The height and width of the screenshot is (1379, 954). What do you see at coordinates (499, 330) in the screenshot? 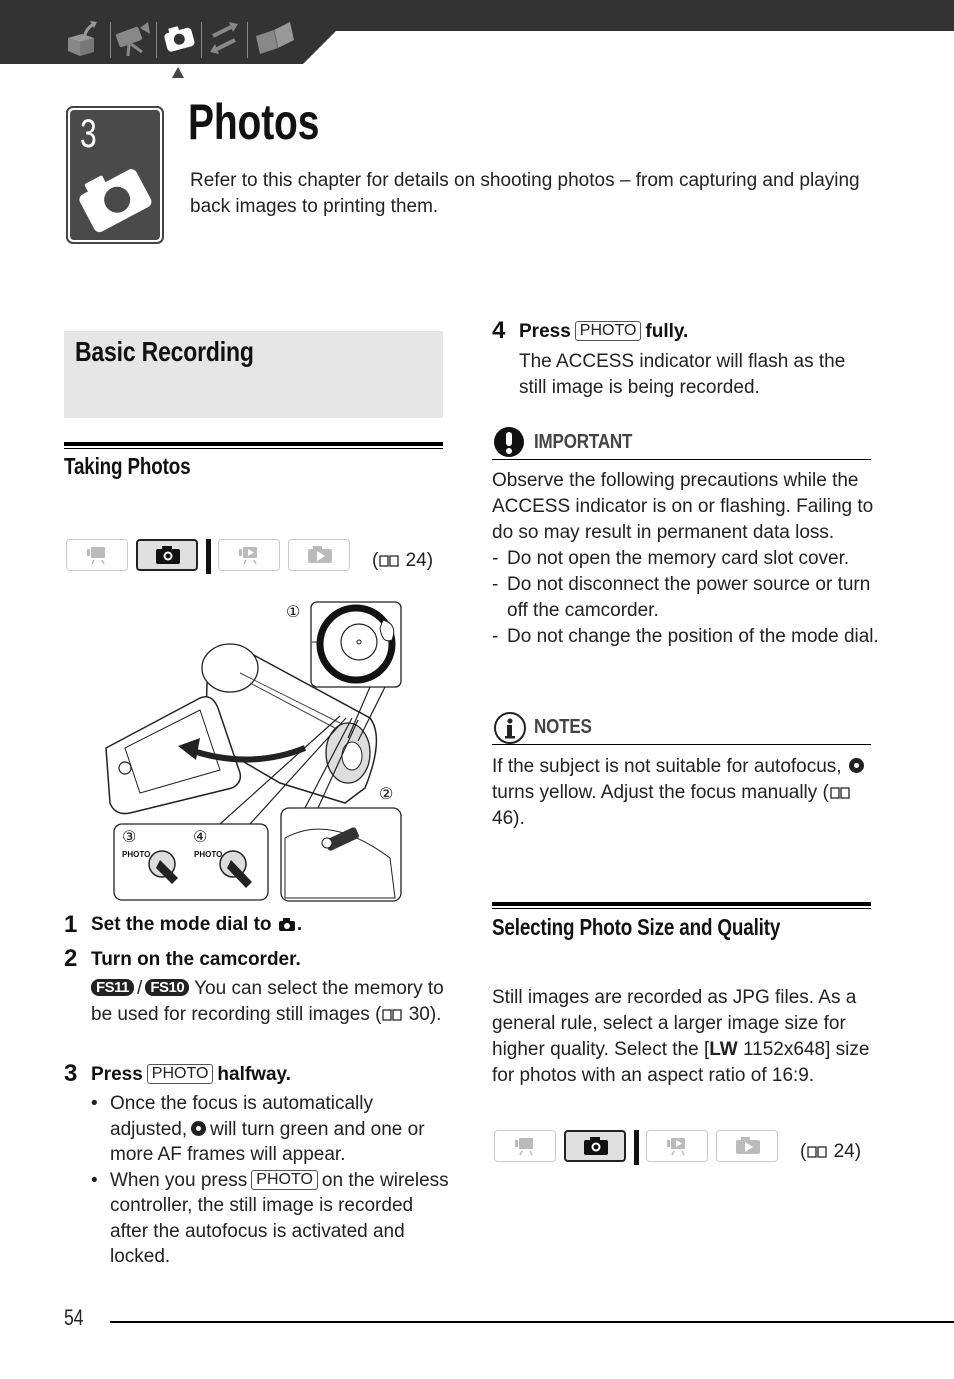
I see `step-number: 4` at bounding box center [499, 330].